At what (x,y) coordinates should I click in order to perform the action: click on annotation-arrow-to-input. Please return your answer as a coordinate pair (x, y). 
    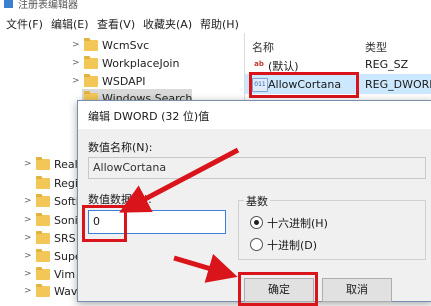
    Looking at the image, I should click on (179, 180).